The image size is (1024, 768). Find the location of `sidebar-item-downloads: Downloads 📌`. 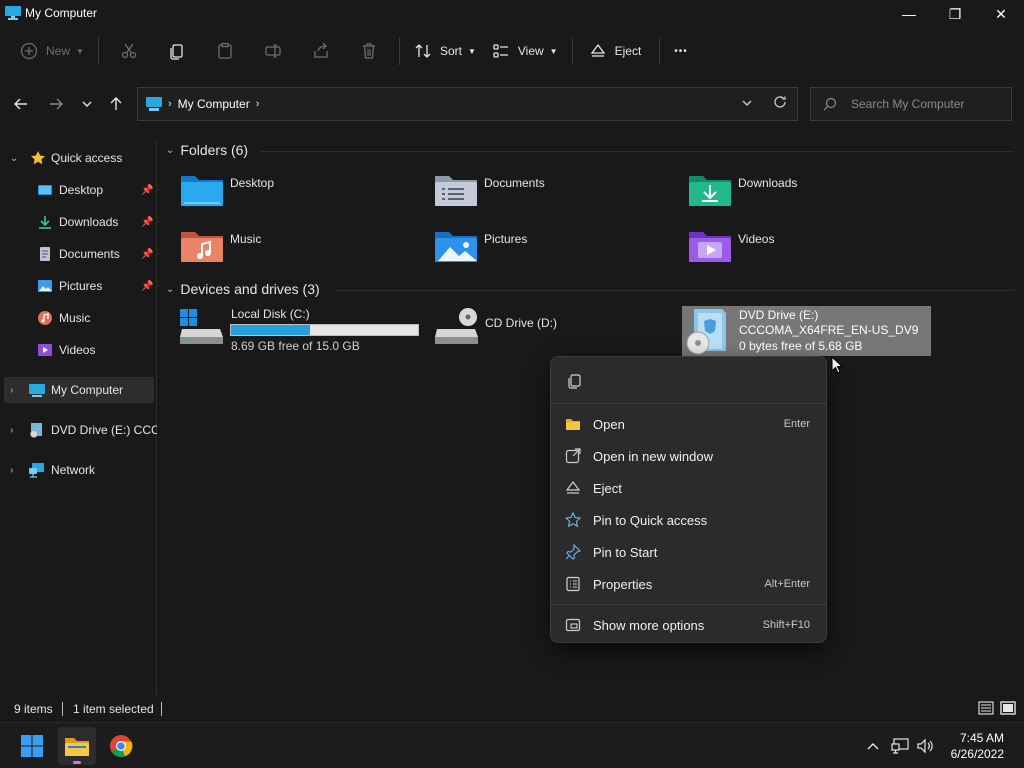

sidebar-item-downloads: Downloads 📌 is located at coordinates (78, 222).